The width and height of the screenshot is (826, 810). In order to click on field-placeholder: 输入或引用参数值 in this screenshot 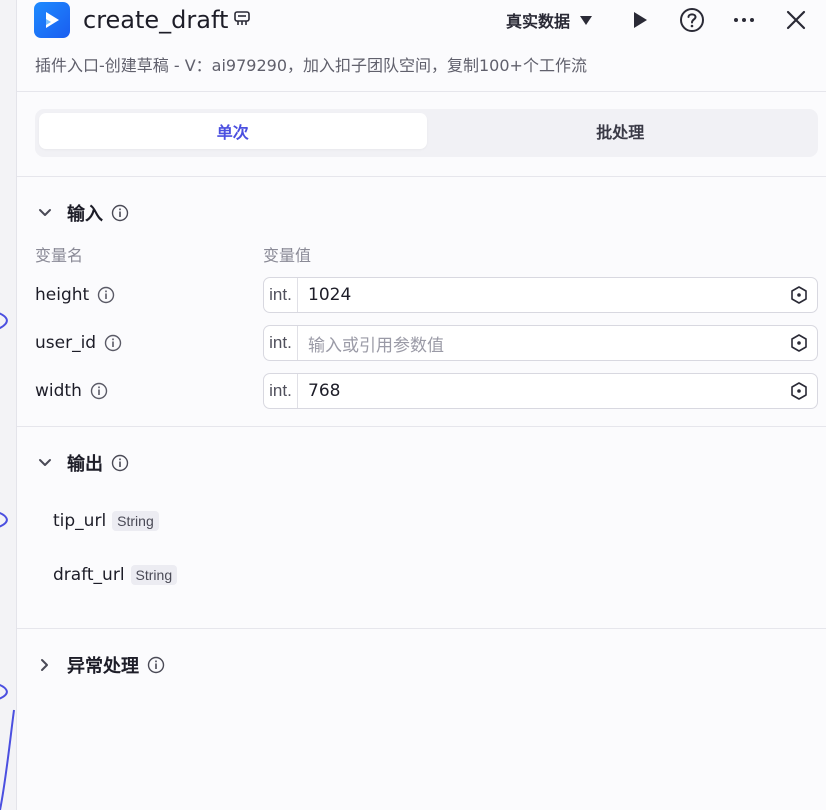, I will do `click(548, 343)`.